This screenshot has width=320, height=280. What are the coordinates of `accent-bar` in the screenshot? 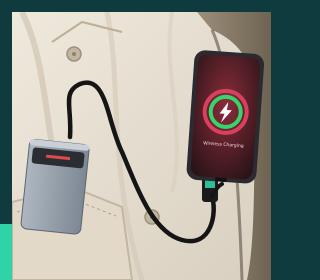 It's located at (6, 252).